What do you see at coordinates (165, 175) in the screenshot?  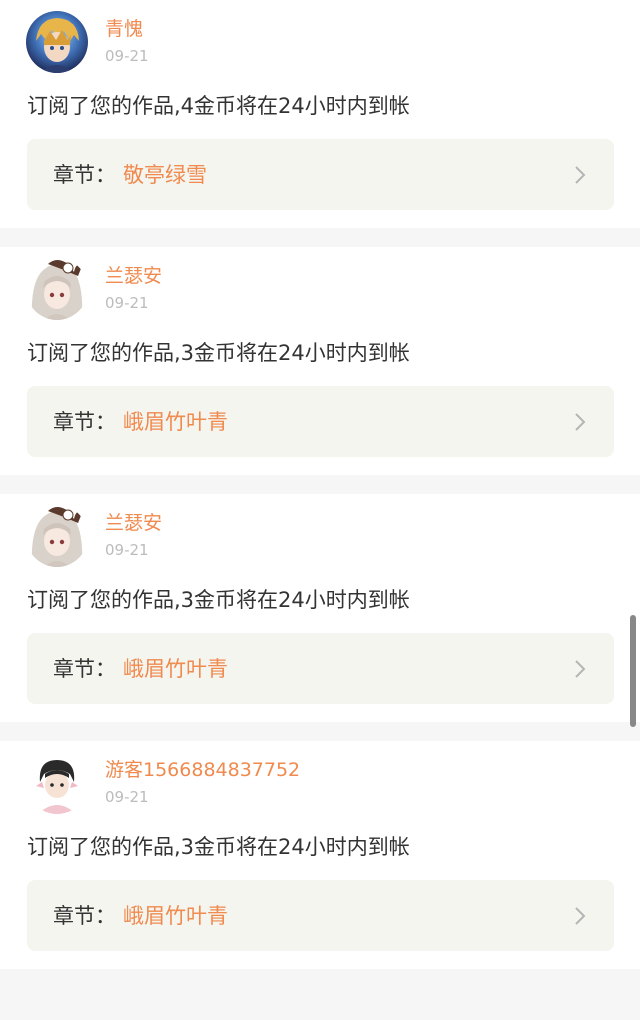 I see `chapter-title: 敬亭绿雪` at bounding box center [165, 175].